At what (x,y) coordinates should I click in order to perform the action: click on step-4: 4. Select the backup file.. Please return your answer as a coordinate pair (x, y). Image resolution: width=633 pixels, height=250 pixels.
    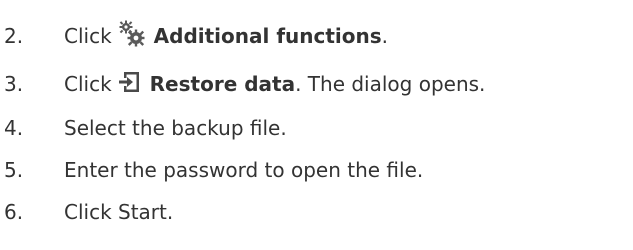
    Looking at the image, I should click on (145, 128).